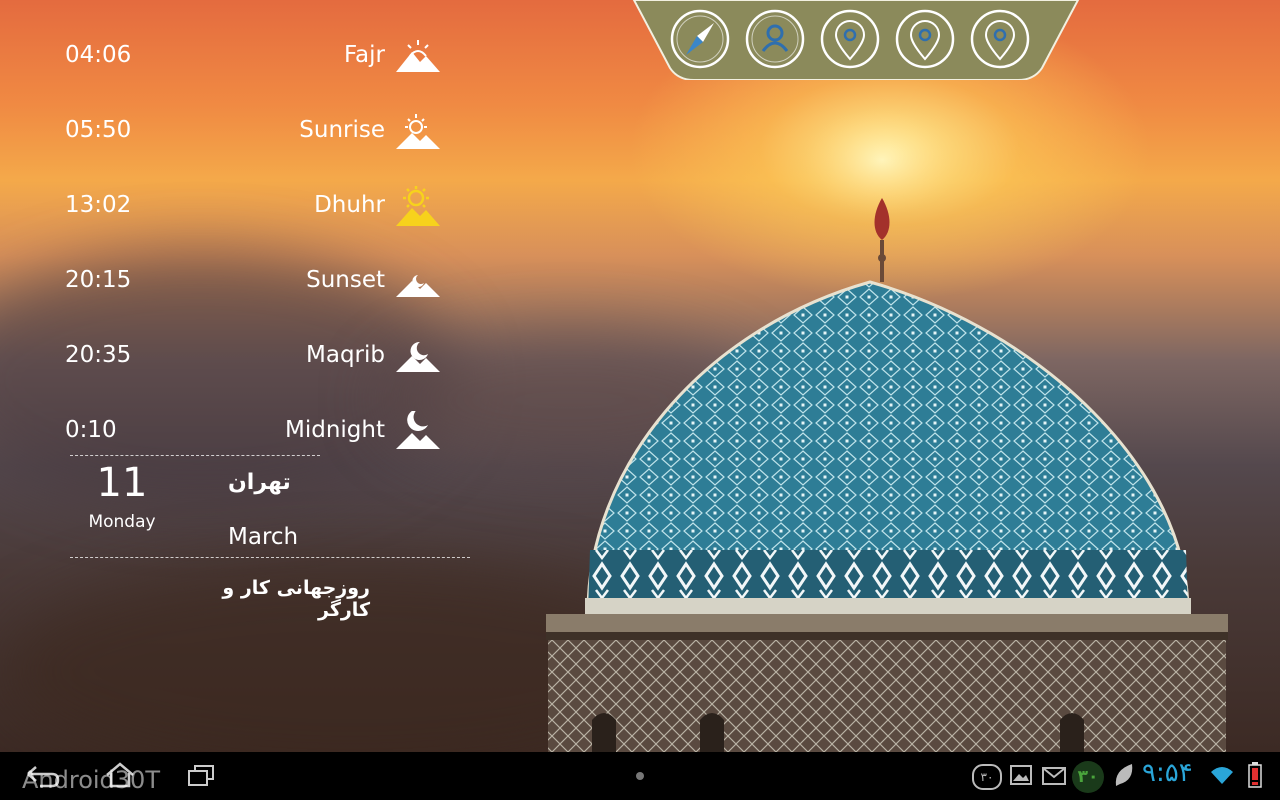 The height and width of the screenshot is (800, 1280). I want to click on recent-apps-icon, so click(201, 775).